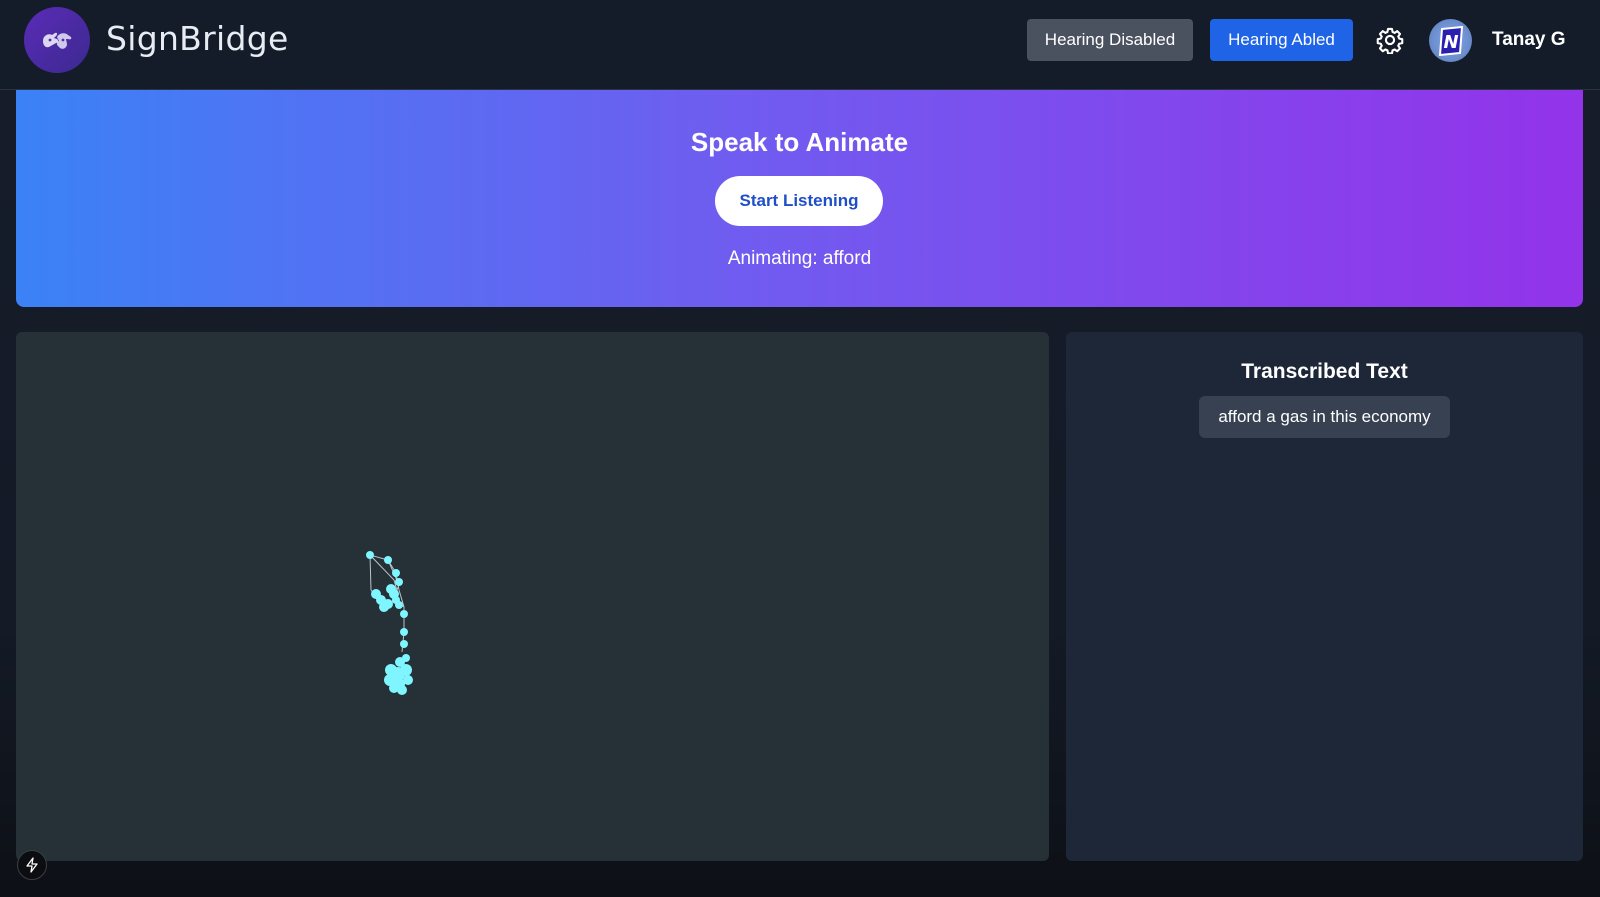 The image size is (1600, 897). I want to click on dev-tools-button, so click(32, 865).